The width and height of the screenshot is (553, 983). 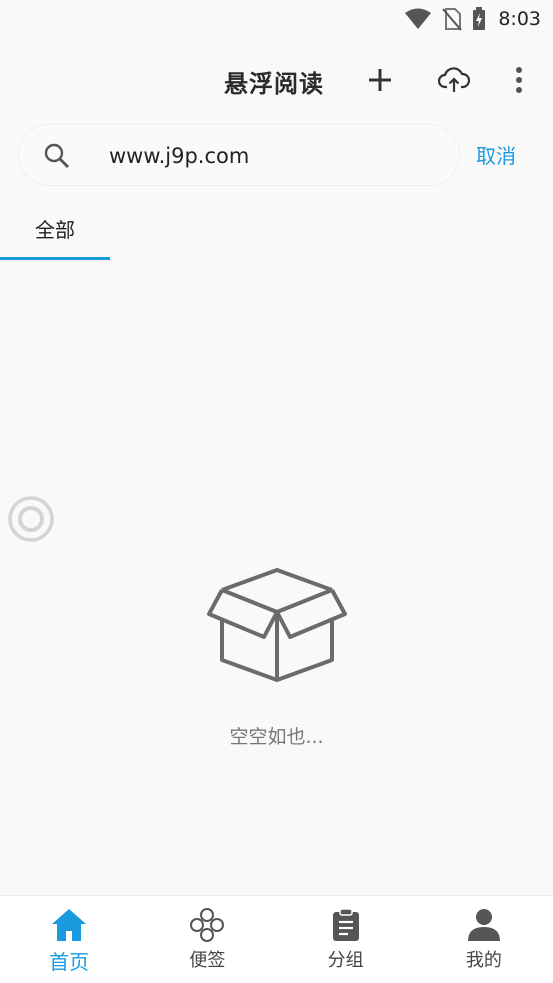 I want to click on tab-indicator, so click(x=55, y=258).